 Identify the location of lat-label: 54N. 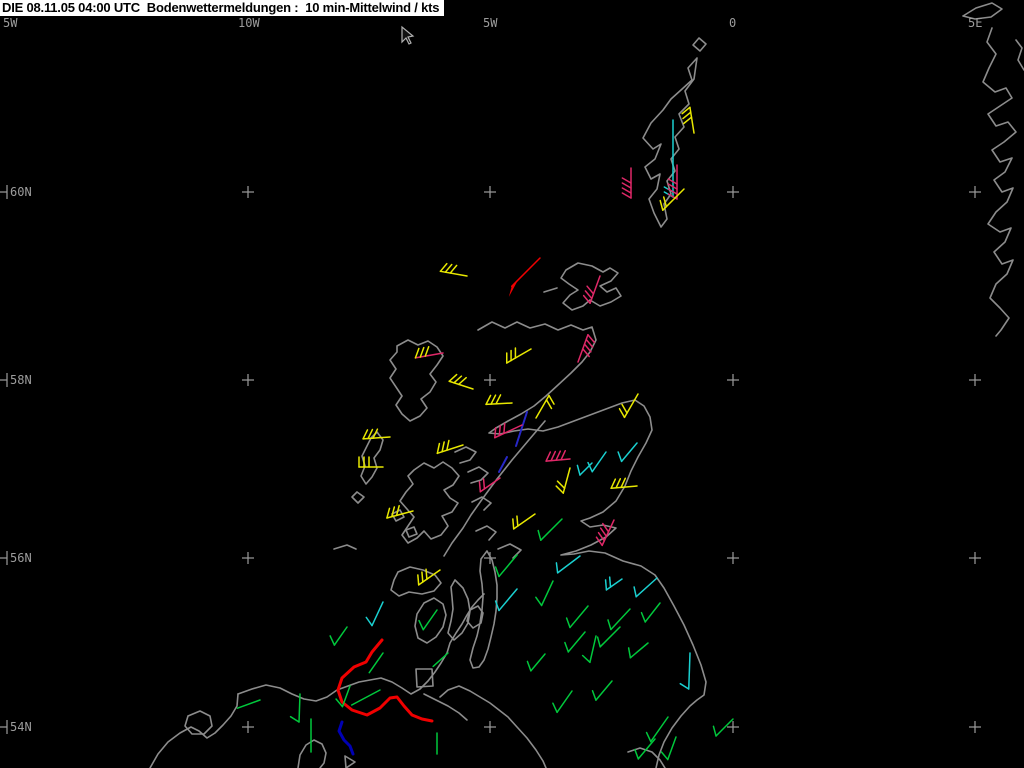
(16, 727).